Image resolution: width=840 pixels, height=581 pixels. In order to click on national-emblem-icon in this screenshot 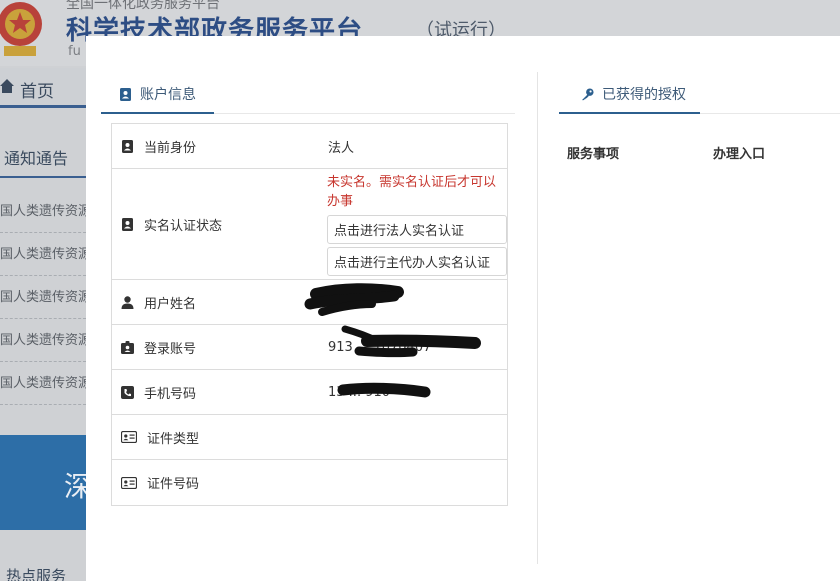, I will do `click(21, 29)`.